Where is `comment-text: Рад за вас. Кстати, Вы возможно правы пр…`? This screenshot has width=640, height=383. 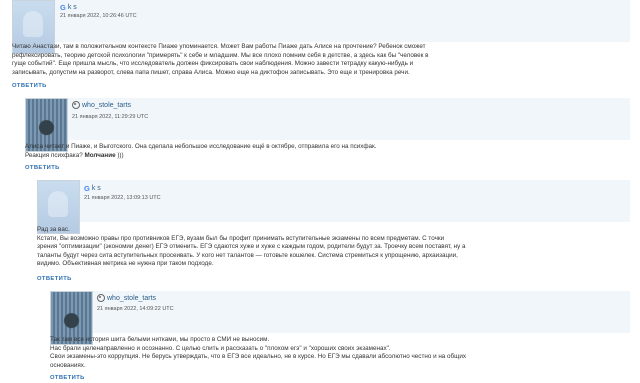
comment-text: Рад за вас. Кстати, Вы возможно правы пр… is located at coordinates (251, 247).